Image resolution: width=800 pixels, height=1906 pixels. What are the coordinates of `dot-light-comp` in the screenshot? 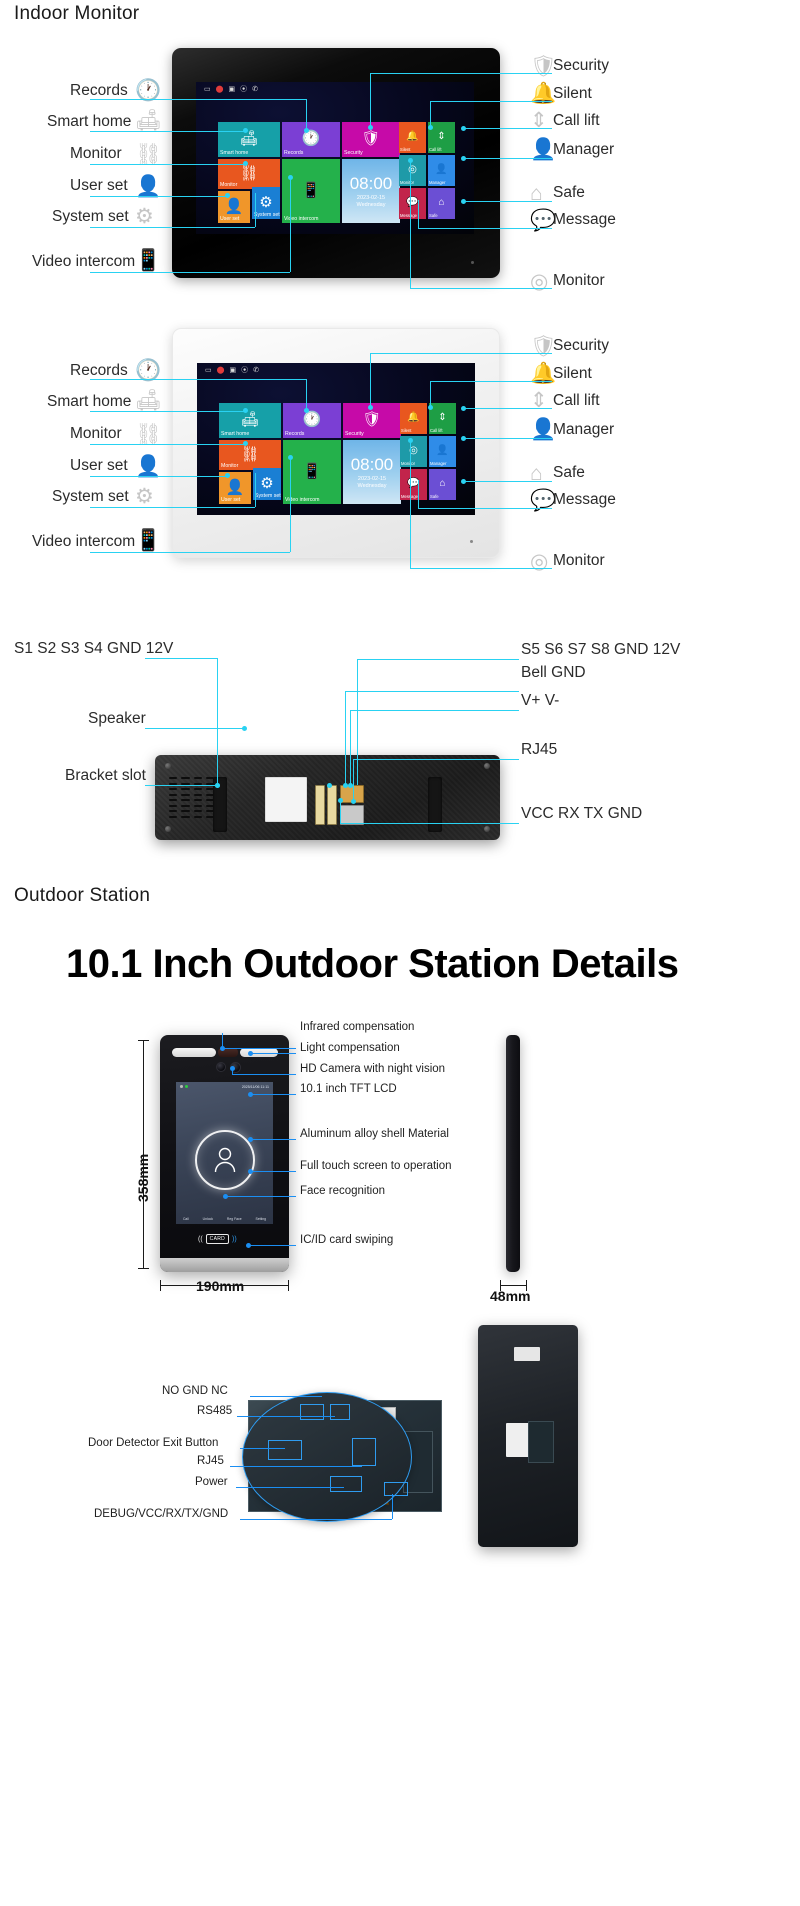 It's located at (250, 1053).